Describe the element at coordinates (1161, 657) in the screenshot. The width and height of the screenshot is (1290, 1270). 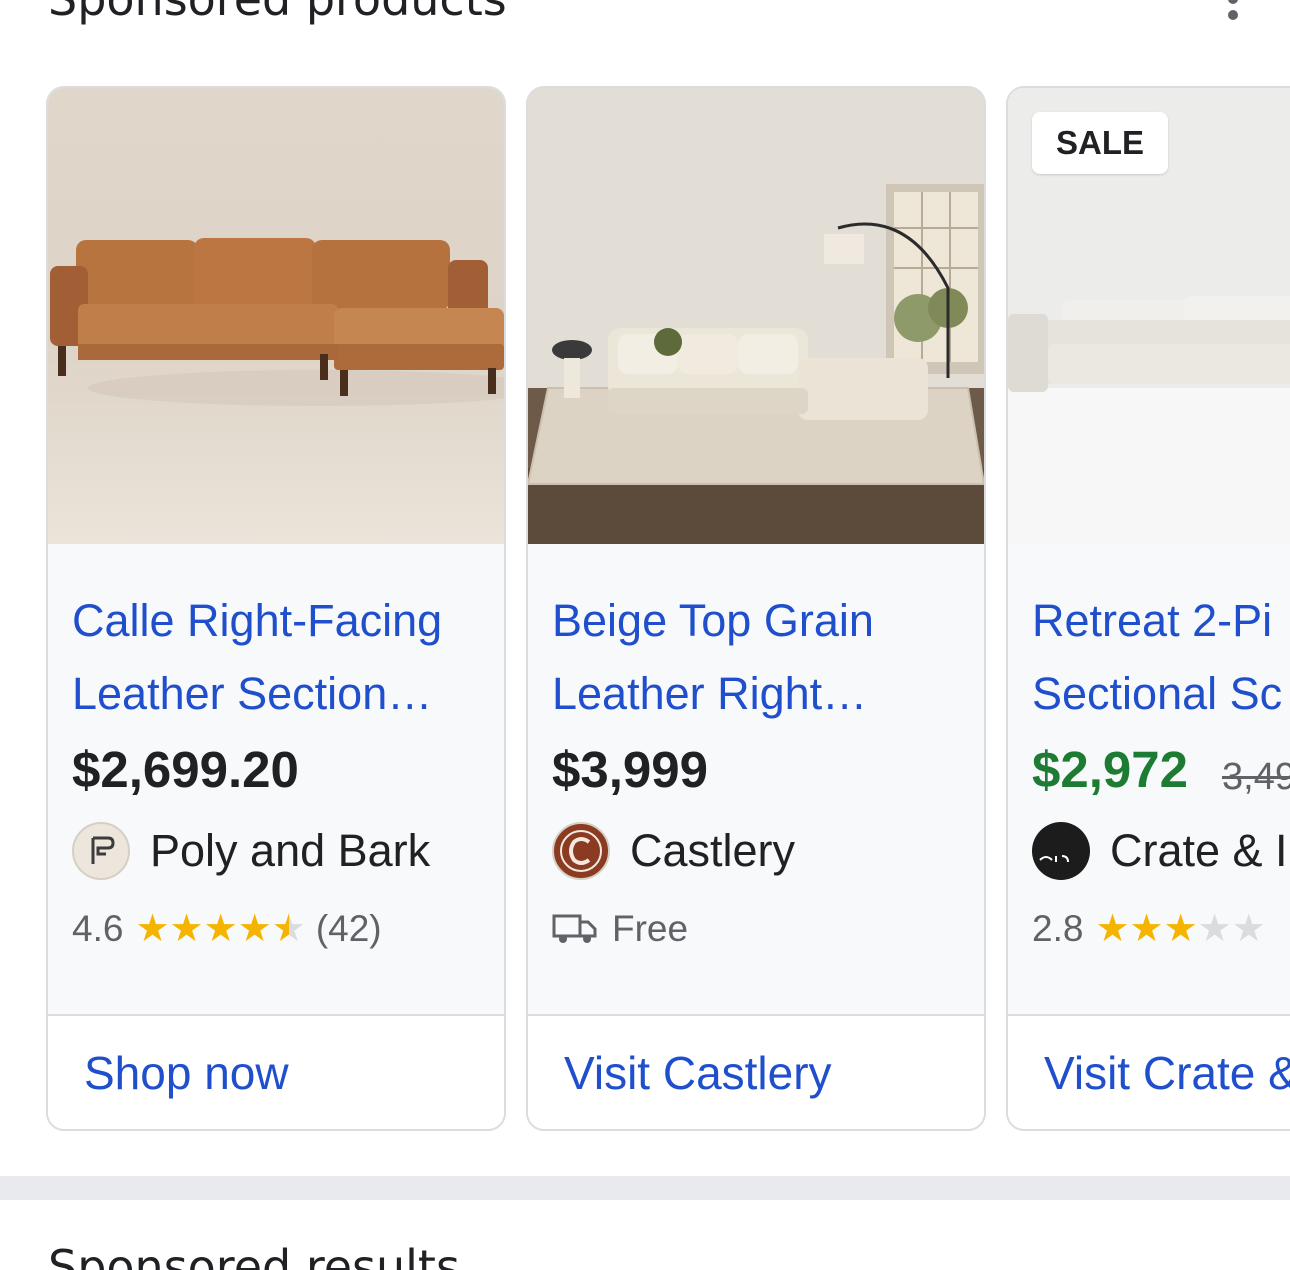
I see `product-title-link: Retreat 2-Pi Sectional Sc` at that location.